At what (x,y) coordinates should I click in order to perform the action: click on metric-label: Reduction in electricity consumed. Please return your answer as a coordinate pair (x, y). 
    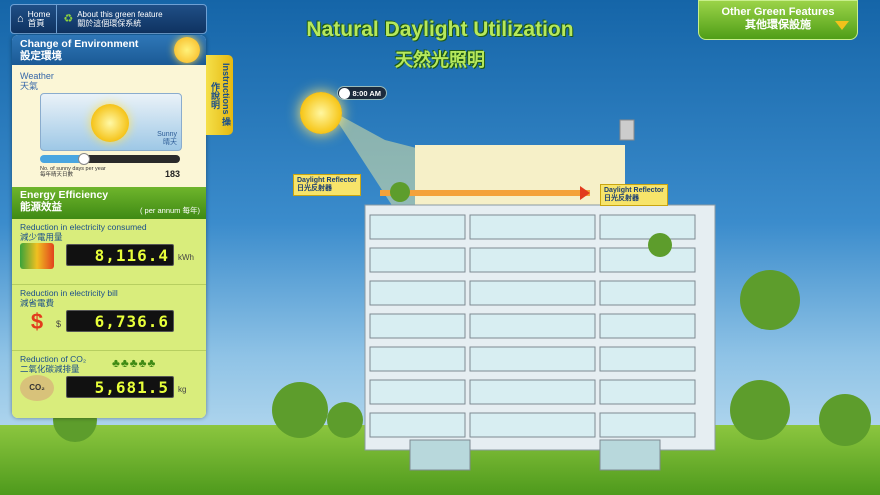
    Looking at the image, I should click on (83, 227).